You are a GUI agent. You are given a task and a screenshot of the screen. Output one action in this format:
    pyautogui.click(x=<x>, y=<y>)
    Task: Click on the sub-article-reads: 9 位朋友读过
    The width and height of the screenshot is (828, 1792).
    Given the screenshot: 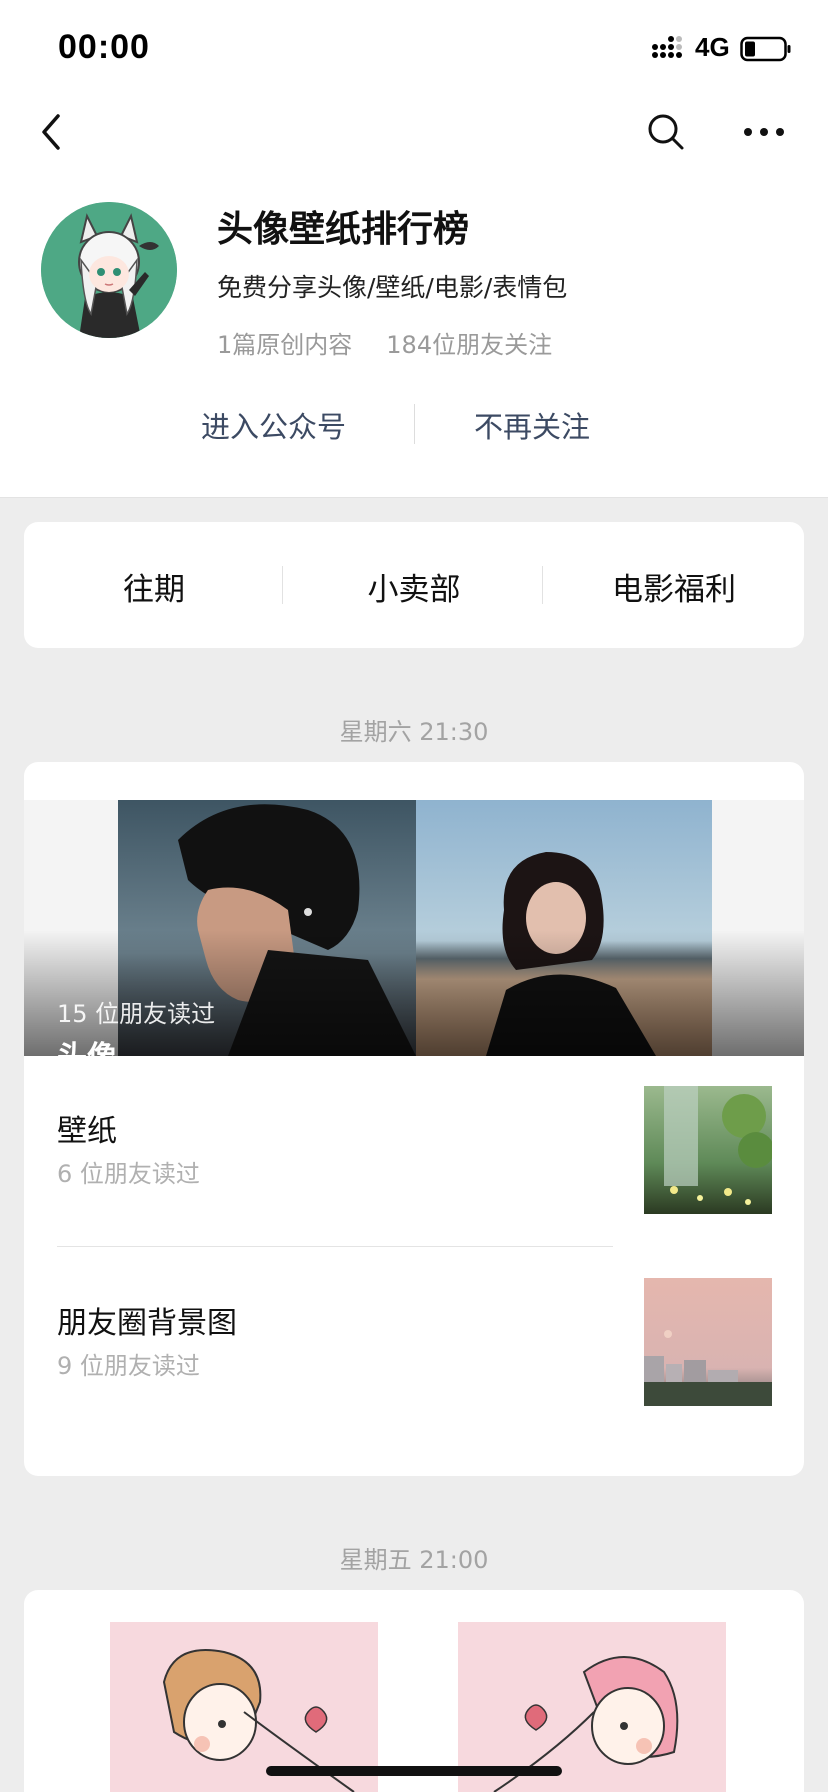 What is the action you would take?
    pyautogui.click(x=128, y=1366)
    